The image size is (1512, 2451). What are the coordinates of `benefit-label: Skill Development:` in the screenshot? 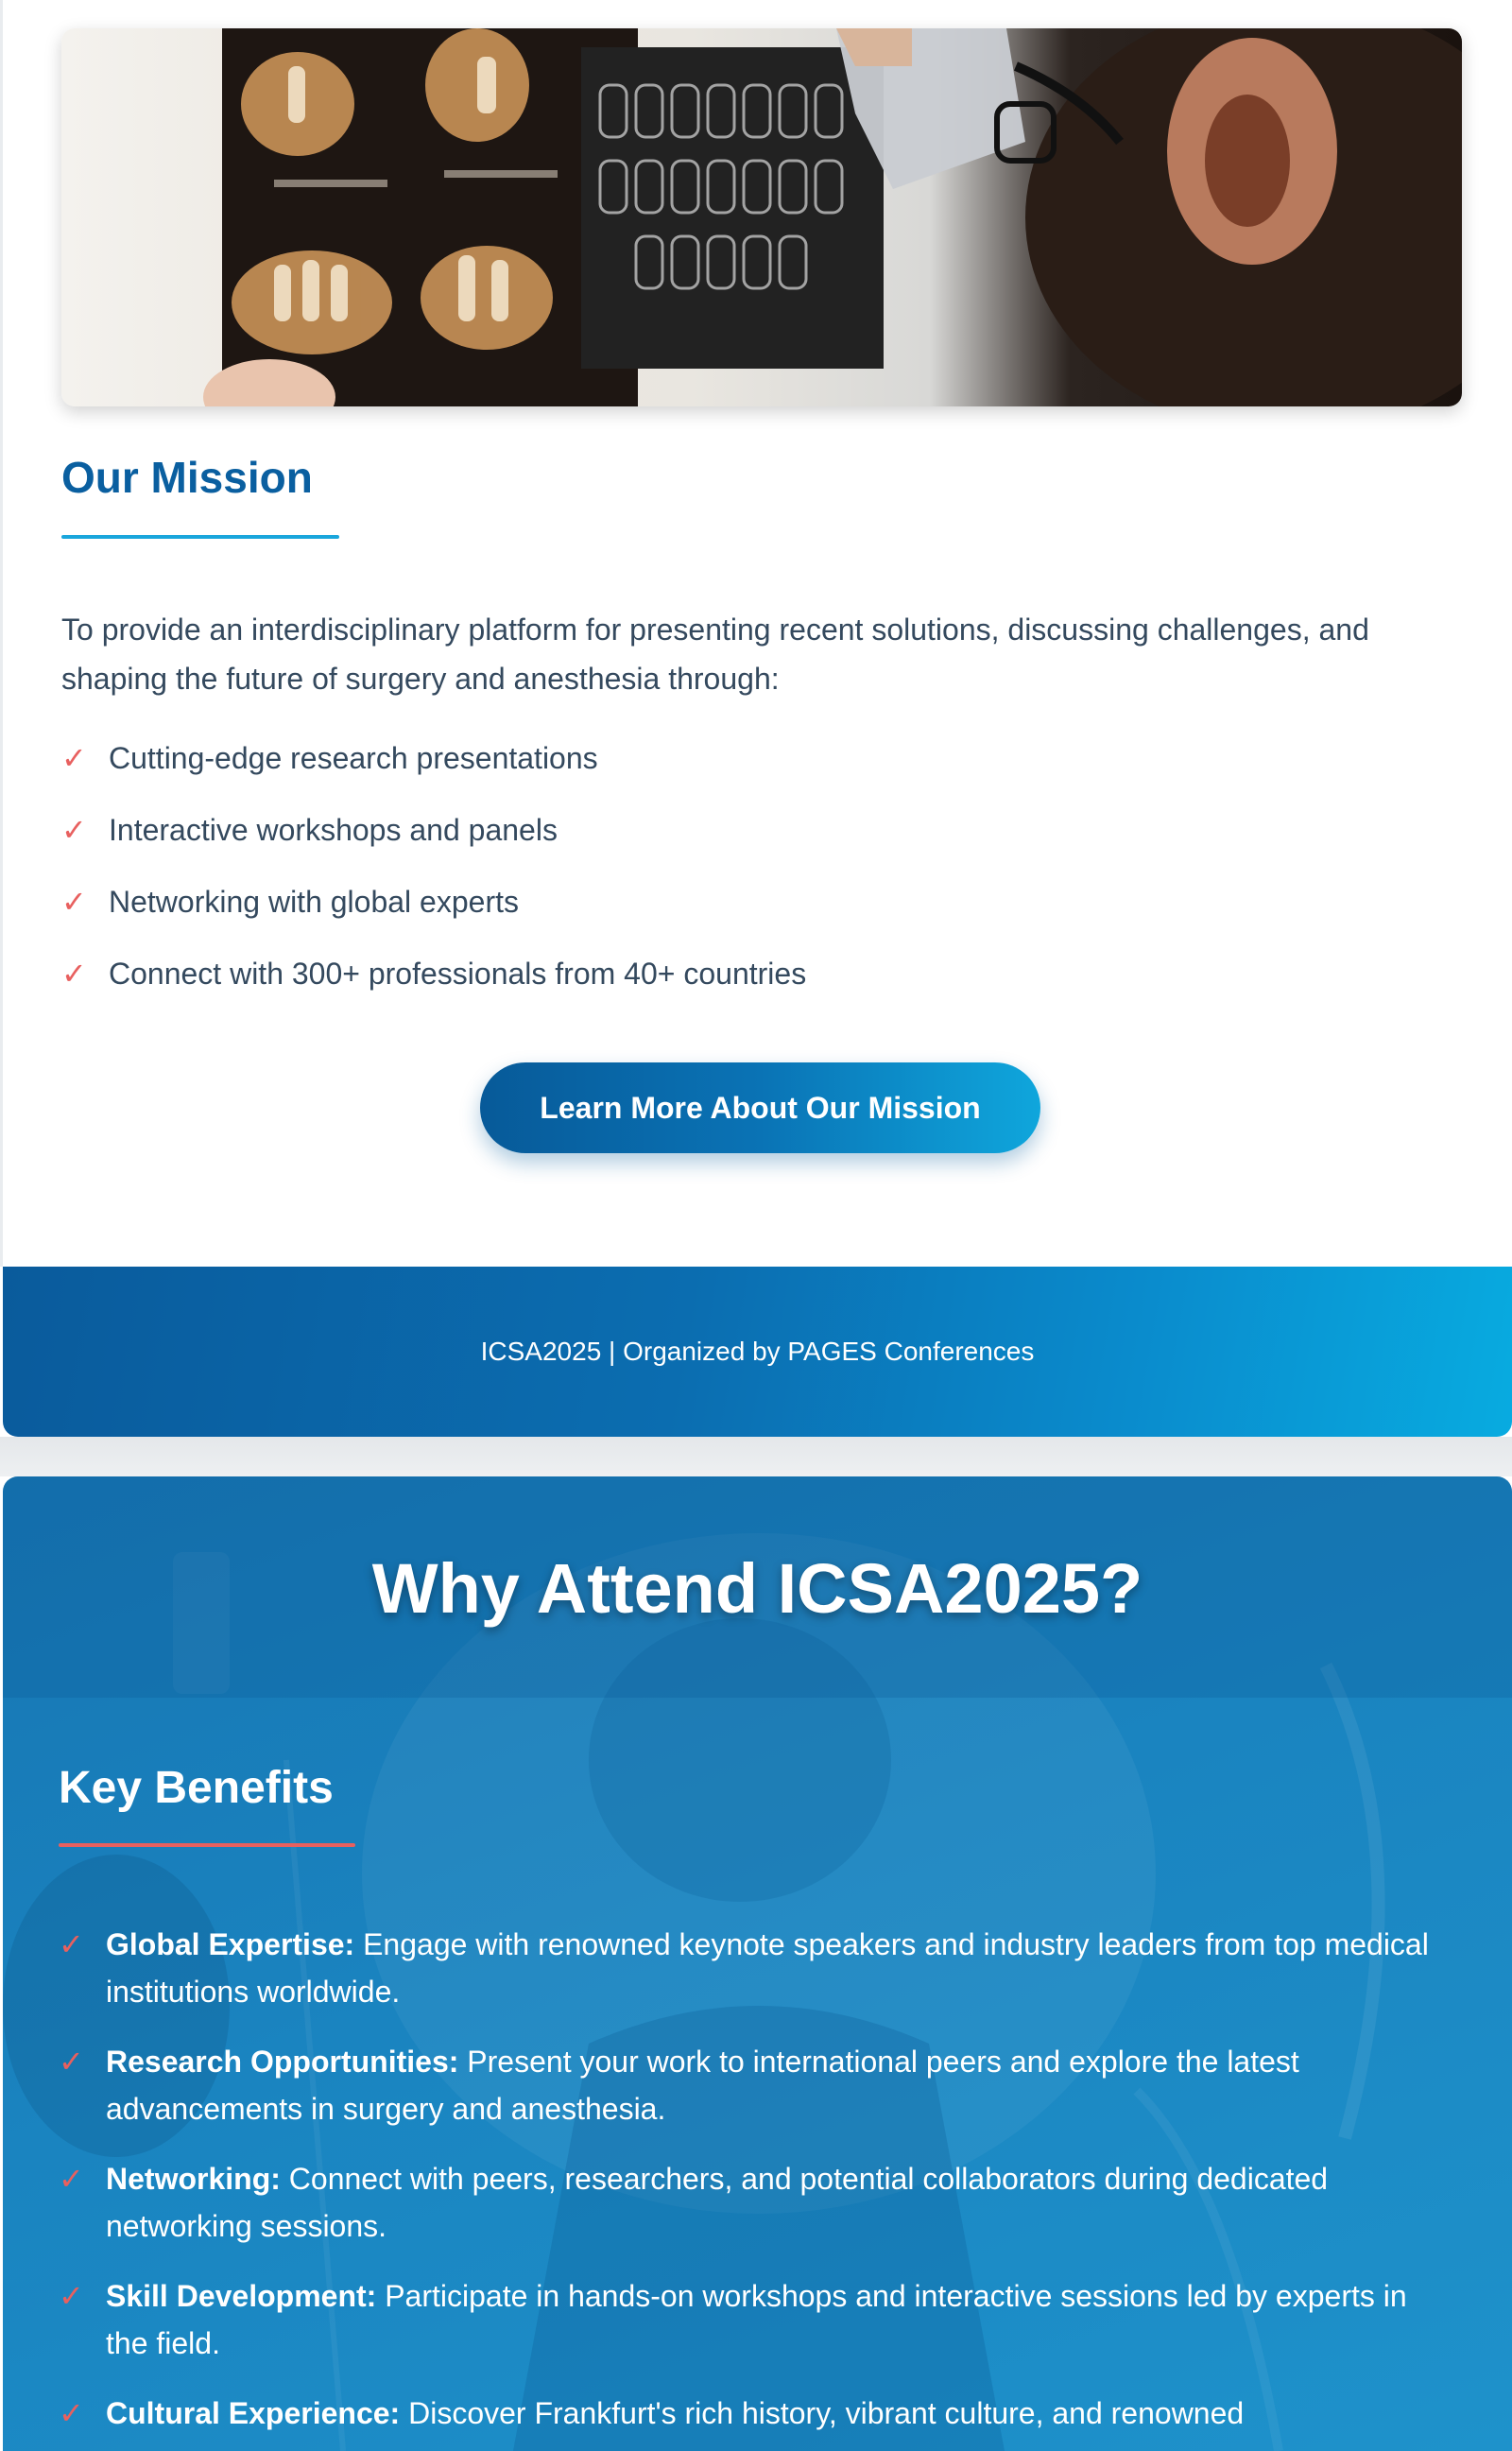 It's located at (241, 2296).